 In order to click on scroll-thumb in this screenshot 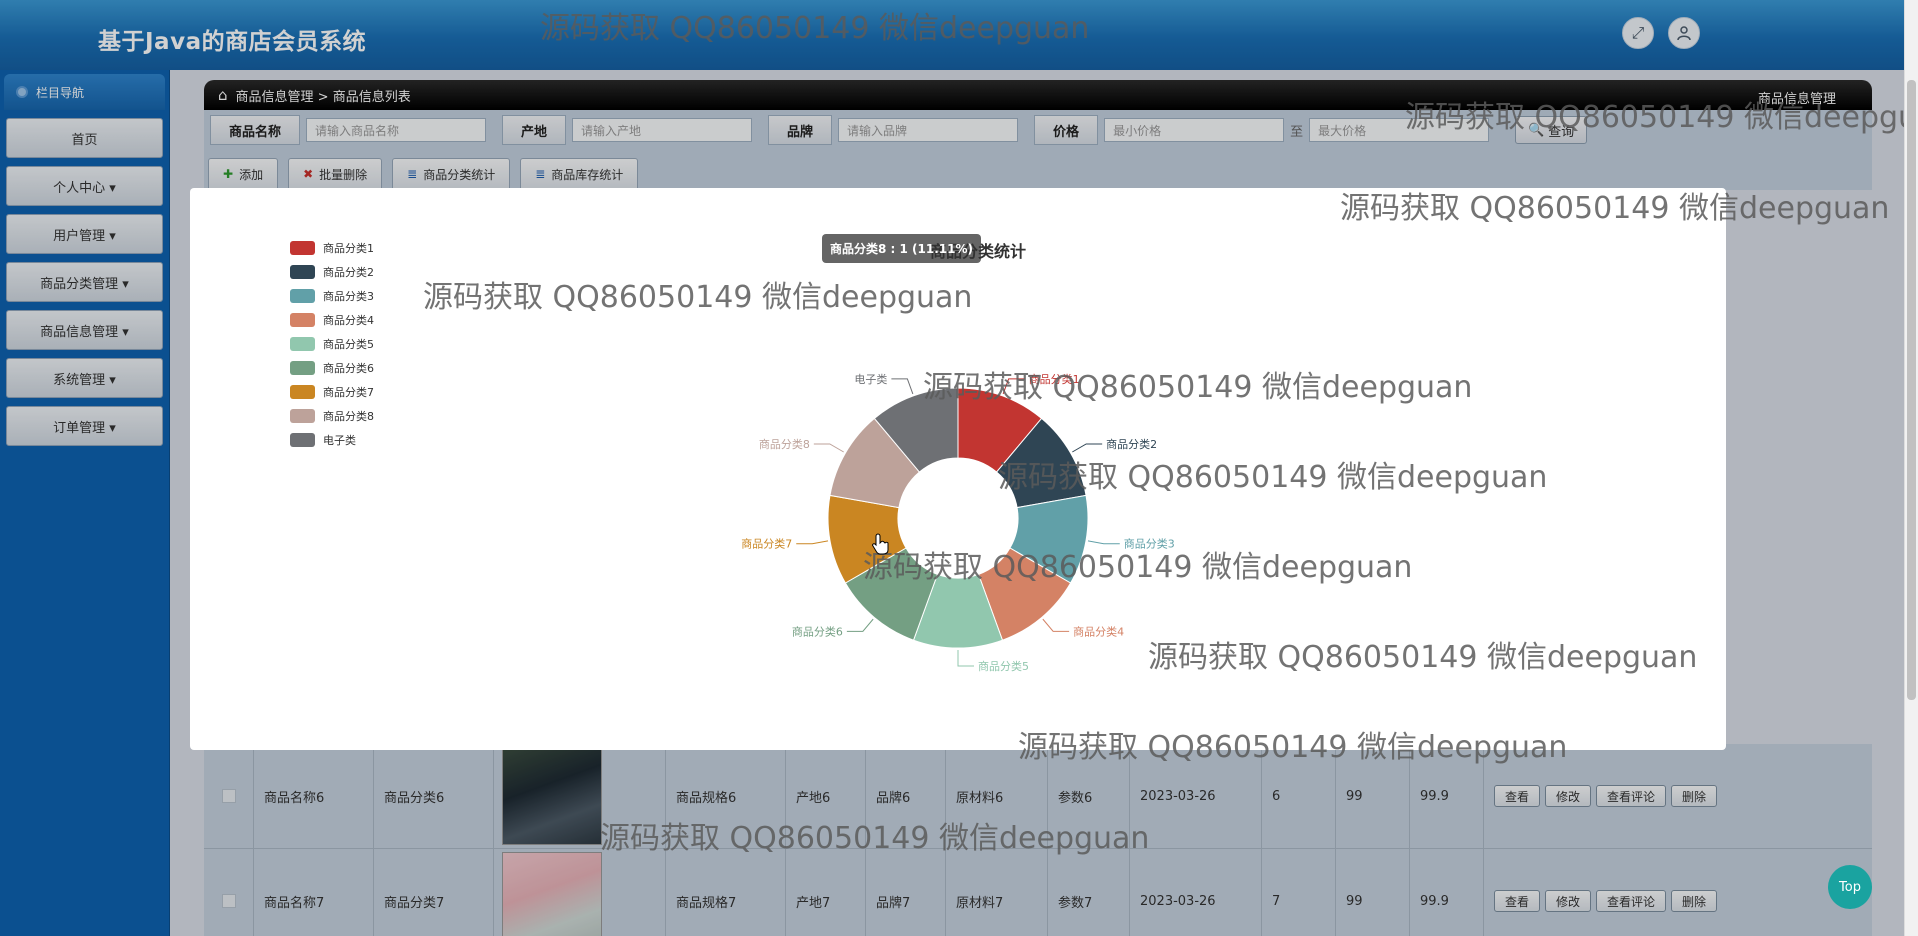, I will do `click(1911, 390)`.